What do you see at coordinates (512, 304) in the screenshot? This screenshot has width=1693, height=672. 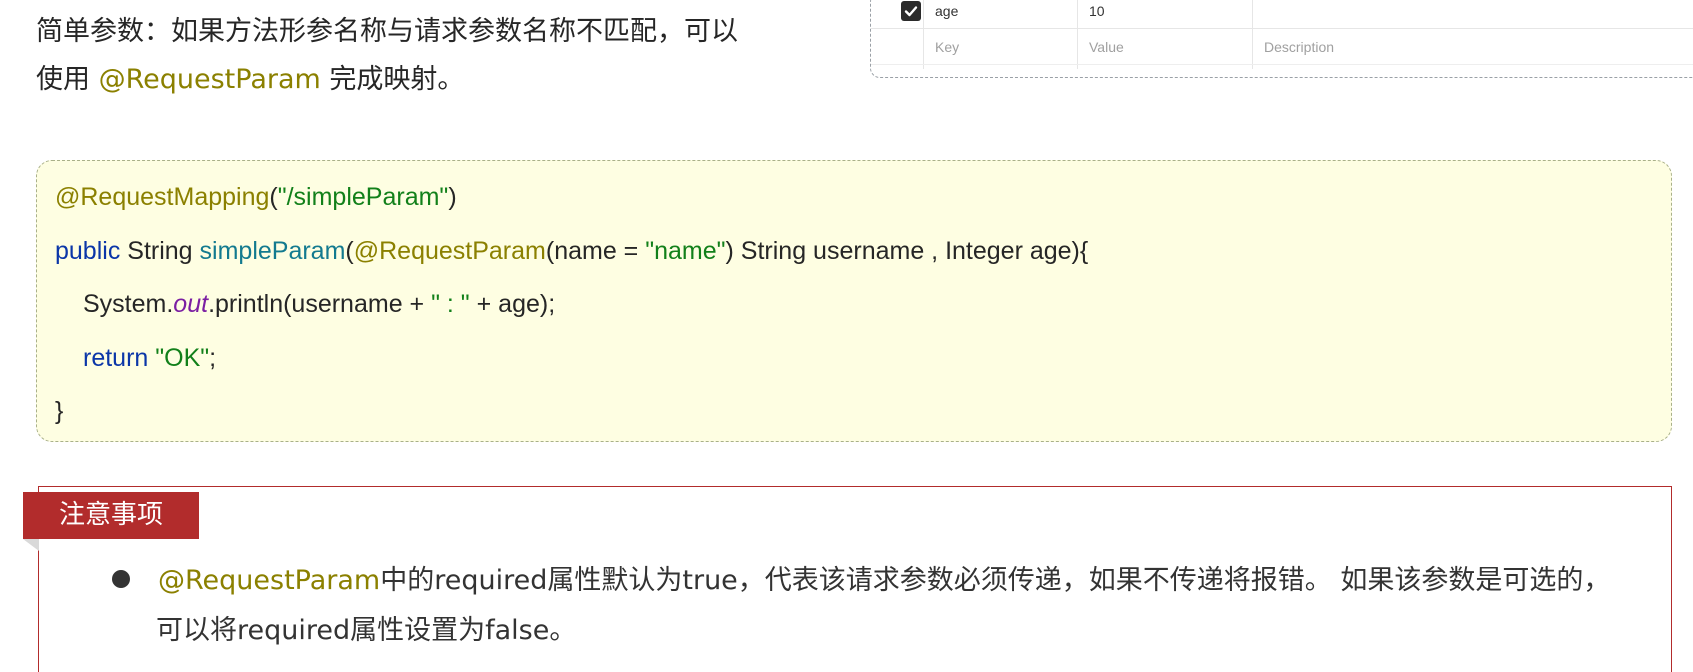 I see `code-text: + age);` at bounding box center [512, 304].